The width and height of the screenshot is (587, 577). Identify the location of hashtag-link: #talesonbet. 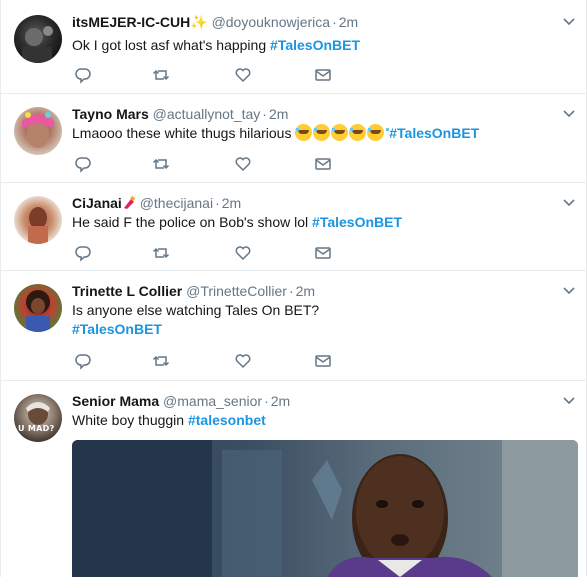
(227, 420).